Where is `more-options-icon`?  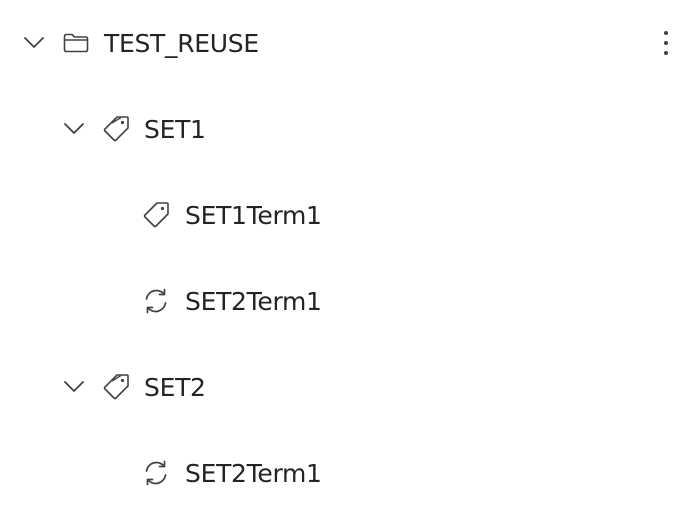
more-options-icon is located at coordinates (666, 43).